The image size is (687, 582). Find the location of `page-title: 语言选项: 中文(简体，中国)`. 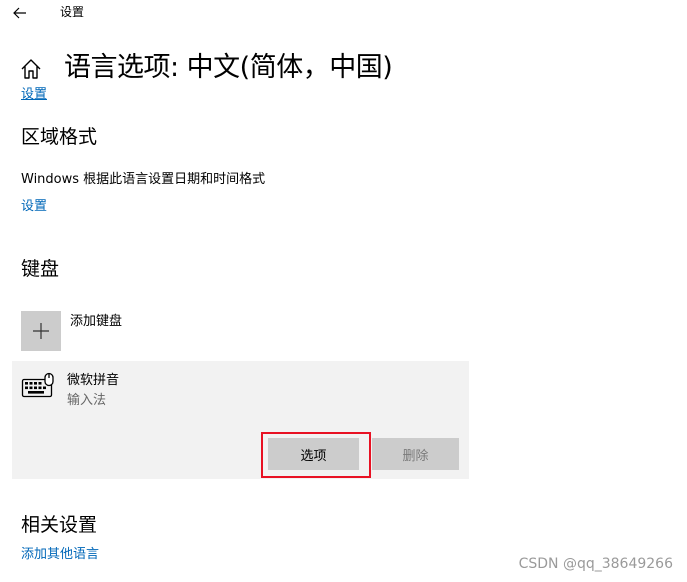

page-title: 语言选项: 中文(简体，中国) is located at coordinates (228, 67).